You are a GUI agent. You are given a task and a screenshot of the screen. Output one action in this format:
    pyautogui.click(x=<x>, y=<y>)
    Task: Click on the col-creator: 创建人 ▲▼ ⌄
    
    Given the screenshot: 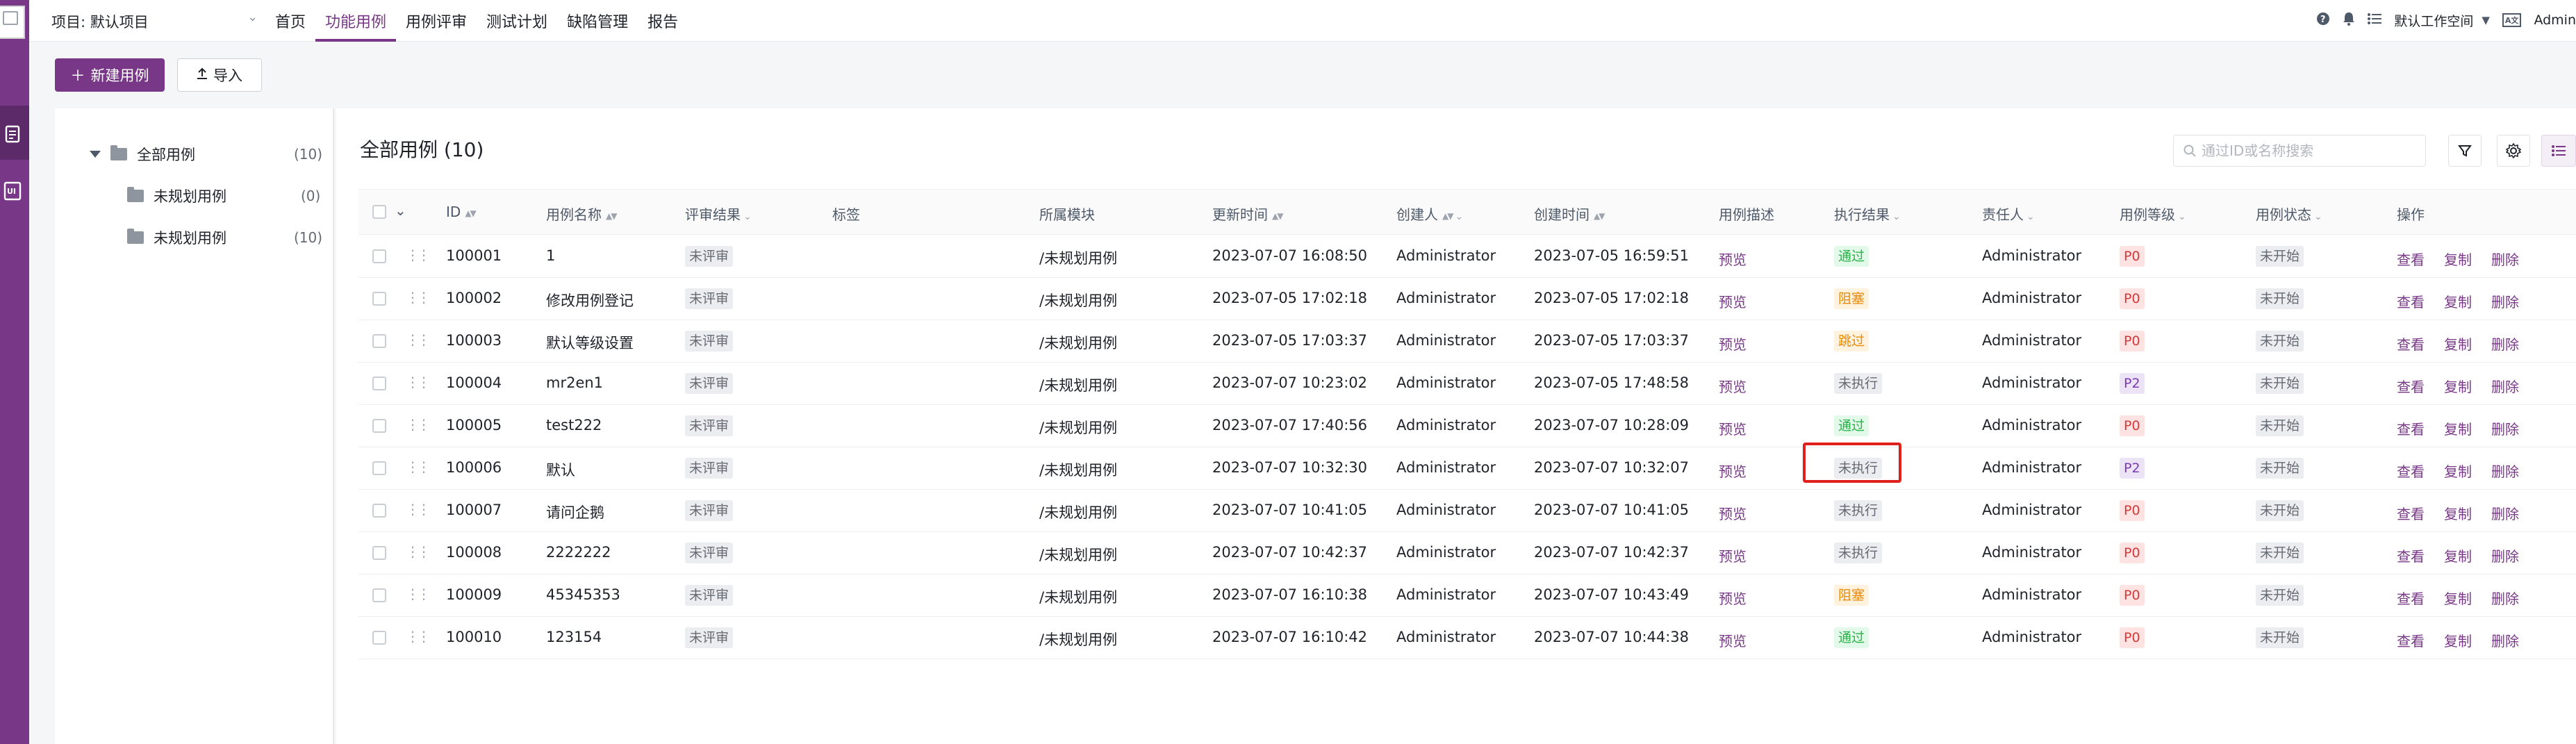 What is the action you would take?
    pyautogui.click(x=1430, y=214)
    